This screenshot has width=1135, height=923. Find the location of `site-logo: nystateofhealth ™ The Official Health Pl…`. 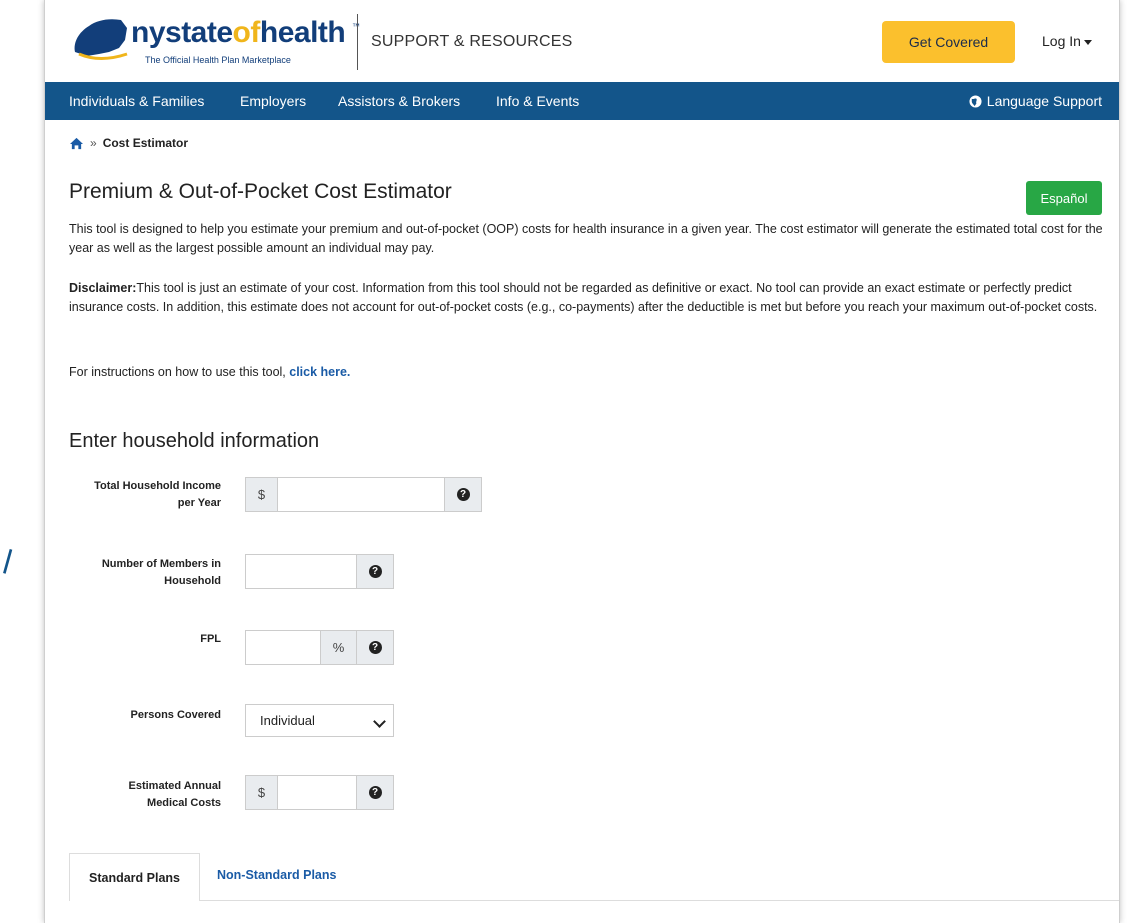

site-logo: nystateofhealth ™ The Official Health Pl… is located at coordinates (214, 42).